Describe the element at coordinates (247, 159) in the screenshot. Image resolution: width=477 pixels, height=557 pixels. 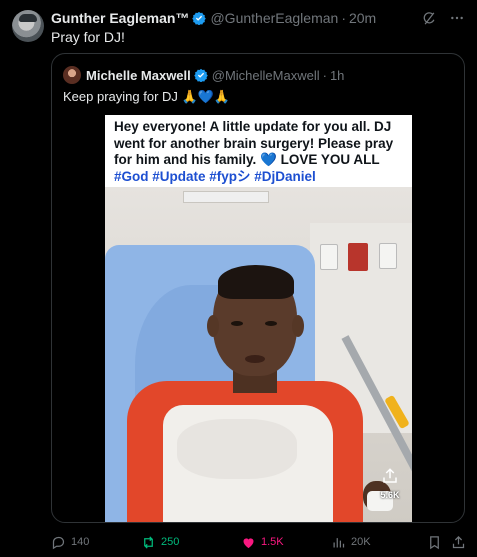
I see `caption-line: for him and his family. 💙 LOVE YOU ALL` at that location.